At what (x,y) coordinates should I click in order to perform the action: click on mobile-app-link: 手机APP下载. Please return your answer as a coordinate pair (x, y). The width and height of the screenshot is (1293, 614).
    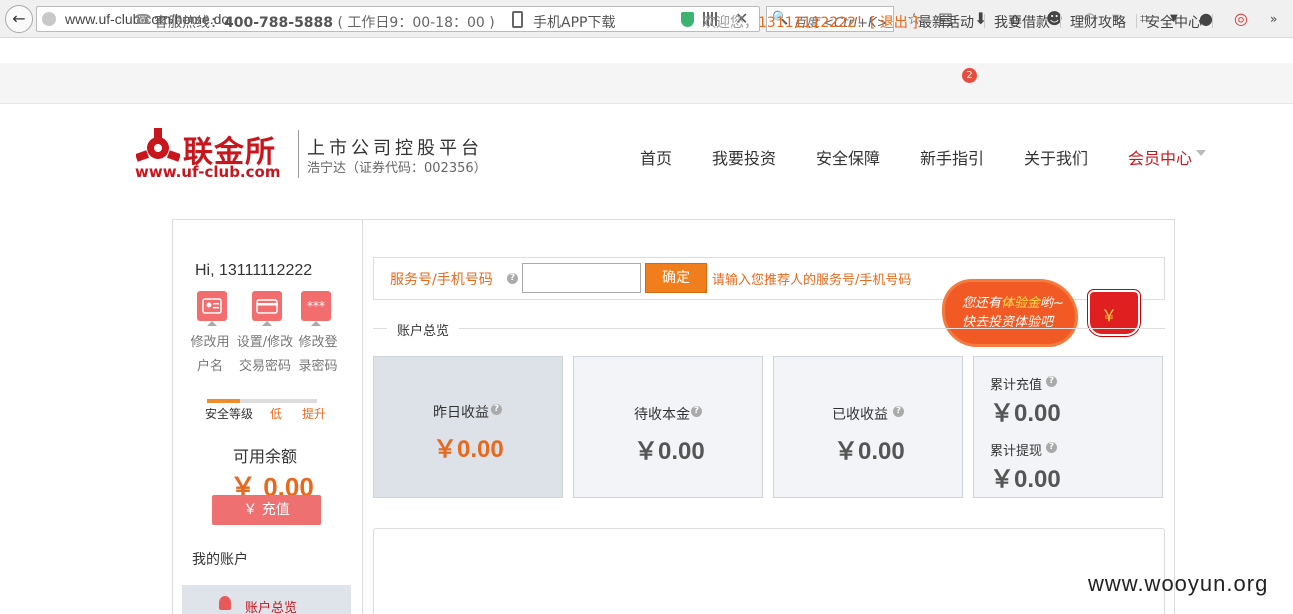
    Looking at the image, I should click on (574, 22).